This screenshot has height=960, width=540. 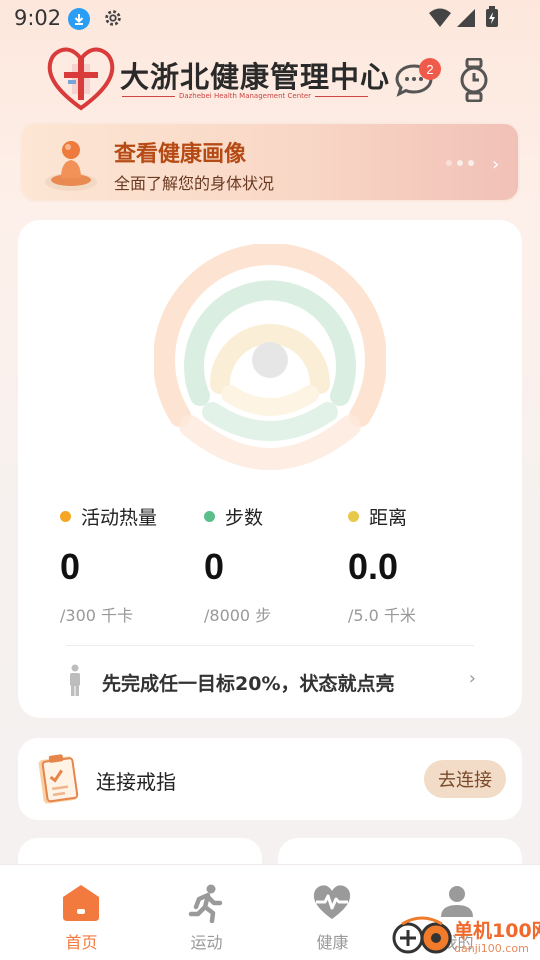 What do you see at coordinates (206, 942) in the screenshot?
I see `tab-label: 运动` at bounding box center [206, 942].